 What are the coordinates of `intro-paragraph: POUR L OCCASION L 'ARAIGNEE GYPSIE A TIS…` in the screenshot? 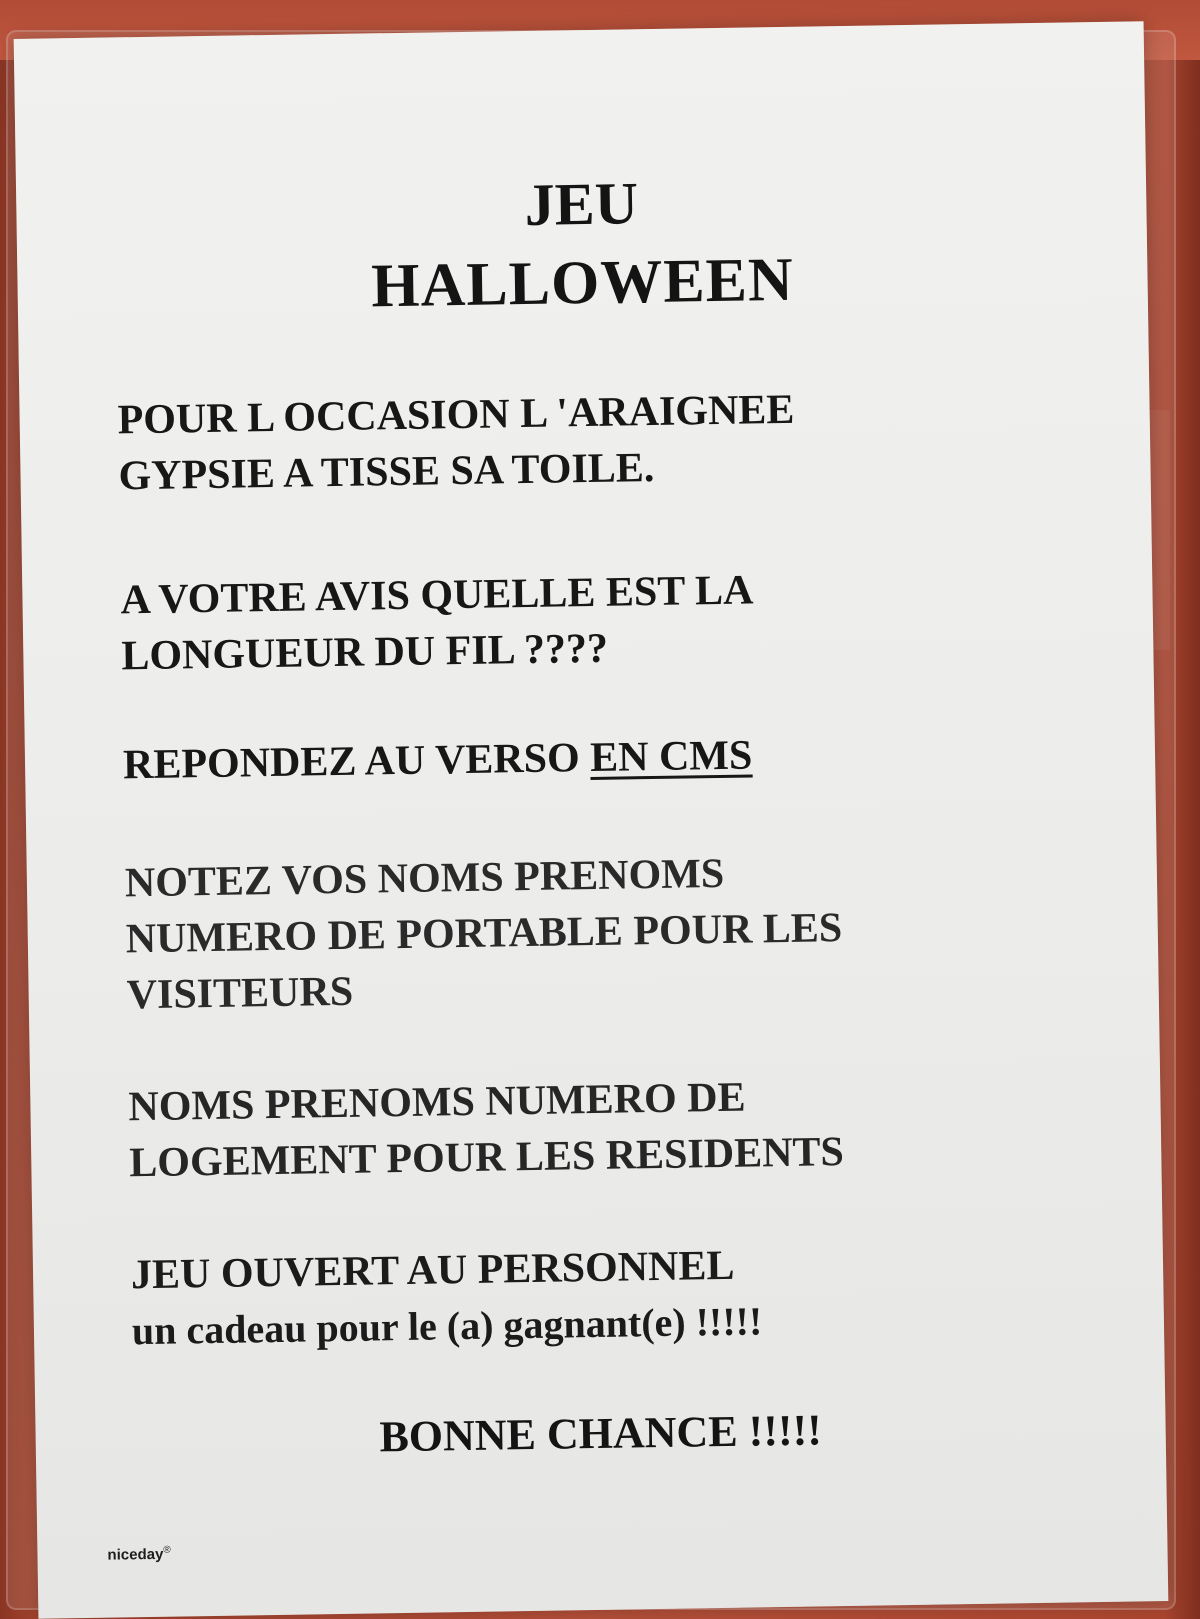 It's located at (604, 440).